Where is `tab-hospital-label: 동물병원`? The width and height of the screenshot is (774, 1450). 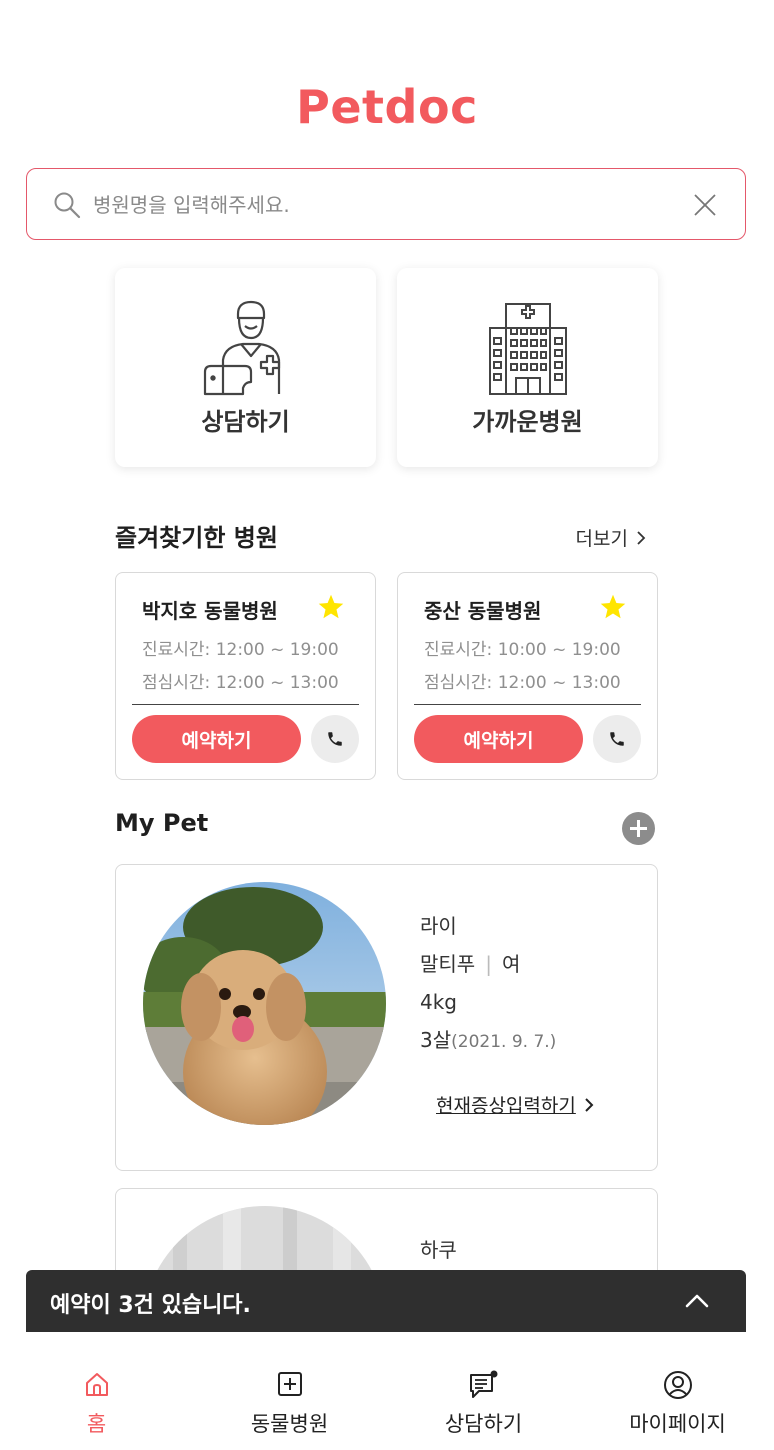 tab-hospital-label: 동물병원 is located at coordinates (289, 1424).